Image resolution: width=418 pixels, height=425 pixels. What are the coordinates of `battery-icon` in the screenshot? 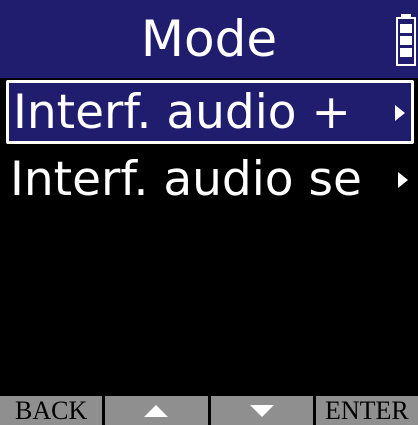 It's located at (406, 40).